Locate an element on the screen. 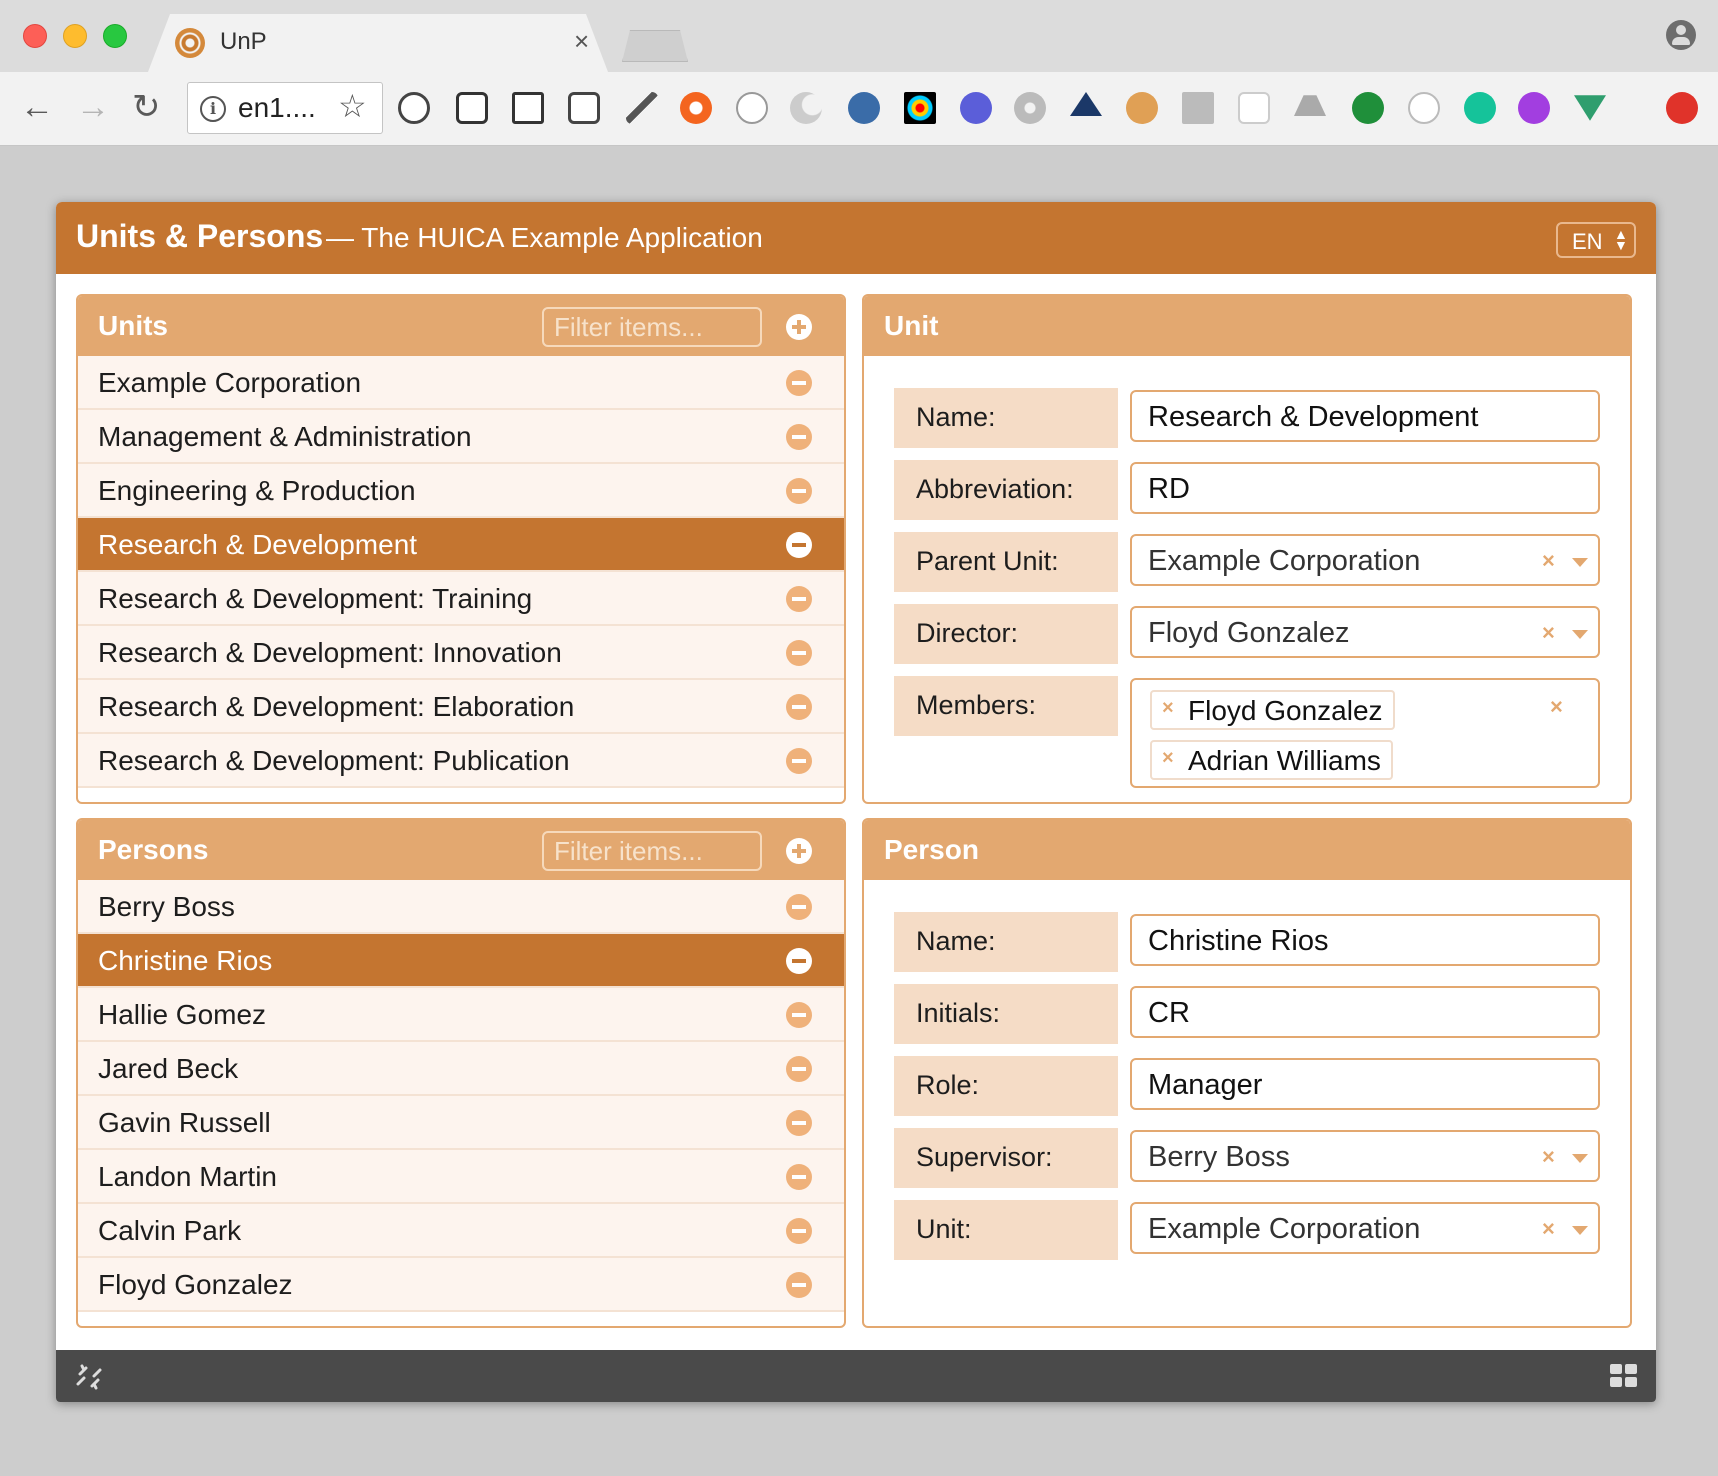 The width and height of the screenshot is (1718, 1476). list-item-label: Jared Beck is located at coordinates (168, 1068).